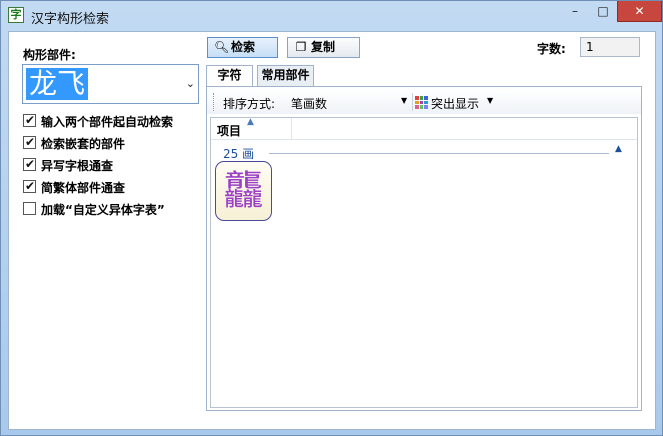  What do you see at coordinates (243, 191) in the screenshot?
I see `result-char-item: 龘` at bounding box center [243, 191].